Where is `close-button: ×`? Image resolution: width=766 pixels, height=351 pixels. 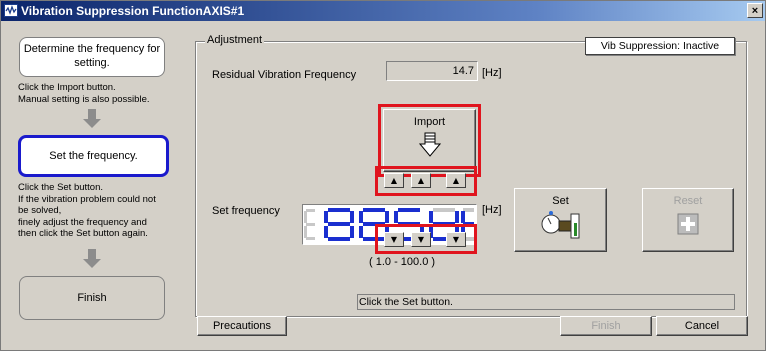
close-button: × is located at coordinates (755, 10).